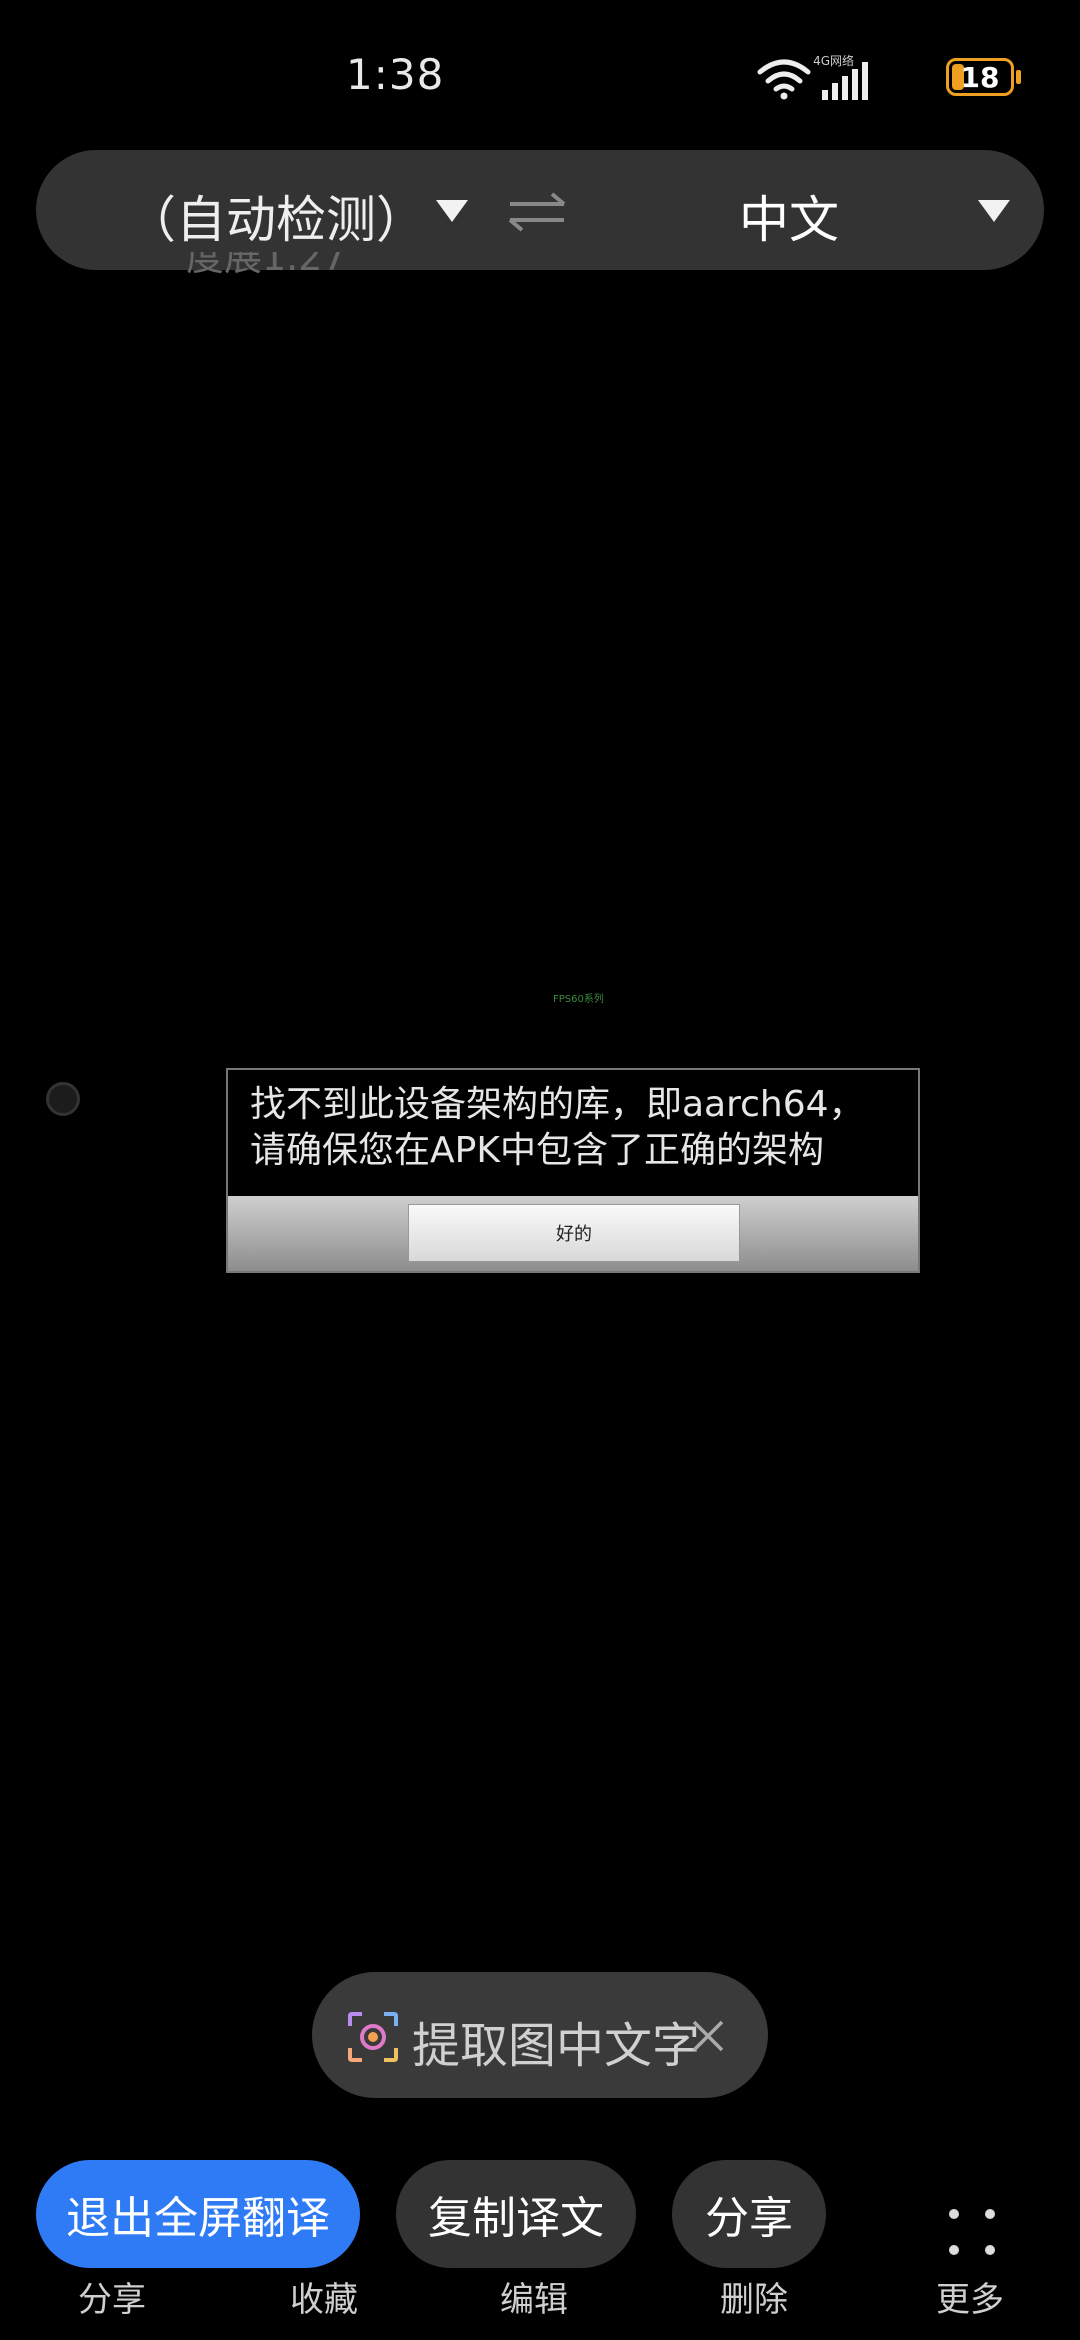 This screenshot has width=1080, height=2340. Describe the element at coordinates (276, 216) in the screenshot. I see `source-language: （自动检测）` at that location.